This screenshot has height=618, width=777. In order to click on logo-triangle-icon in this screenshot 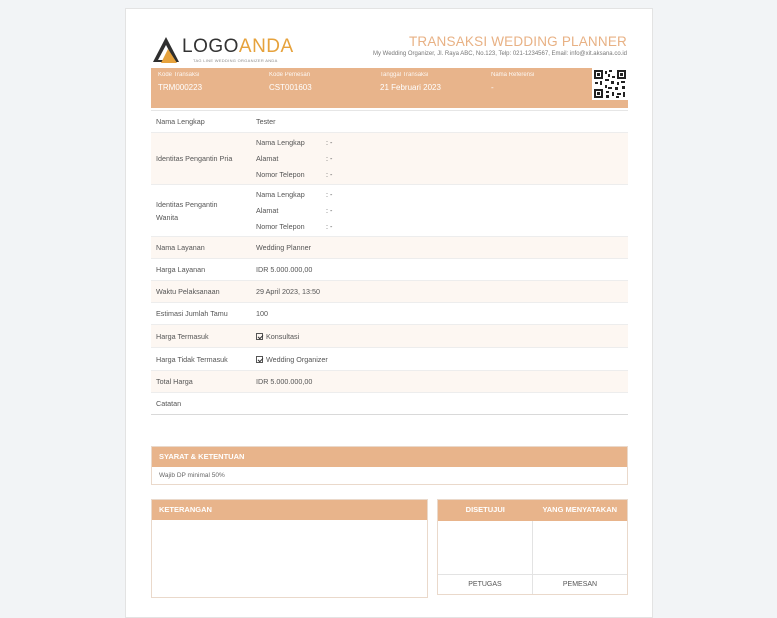, I will do `click(166, 50)`.